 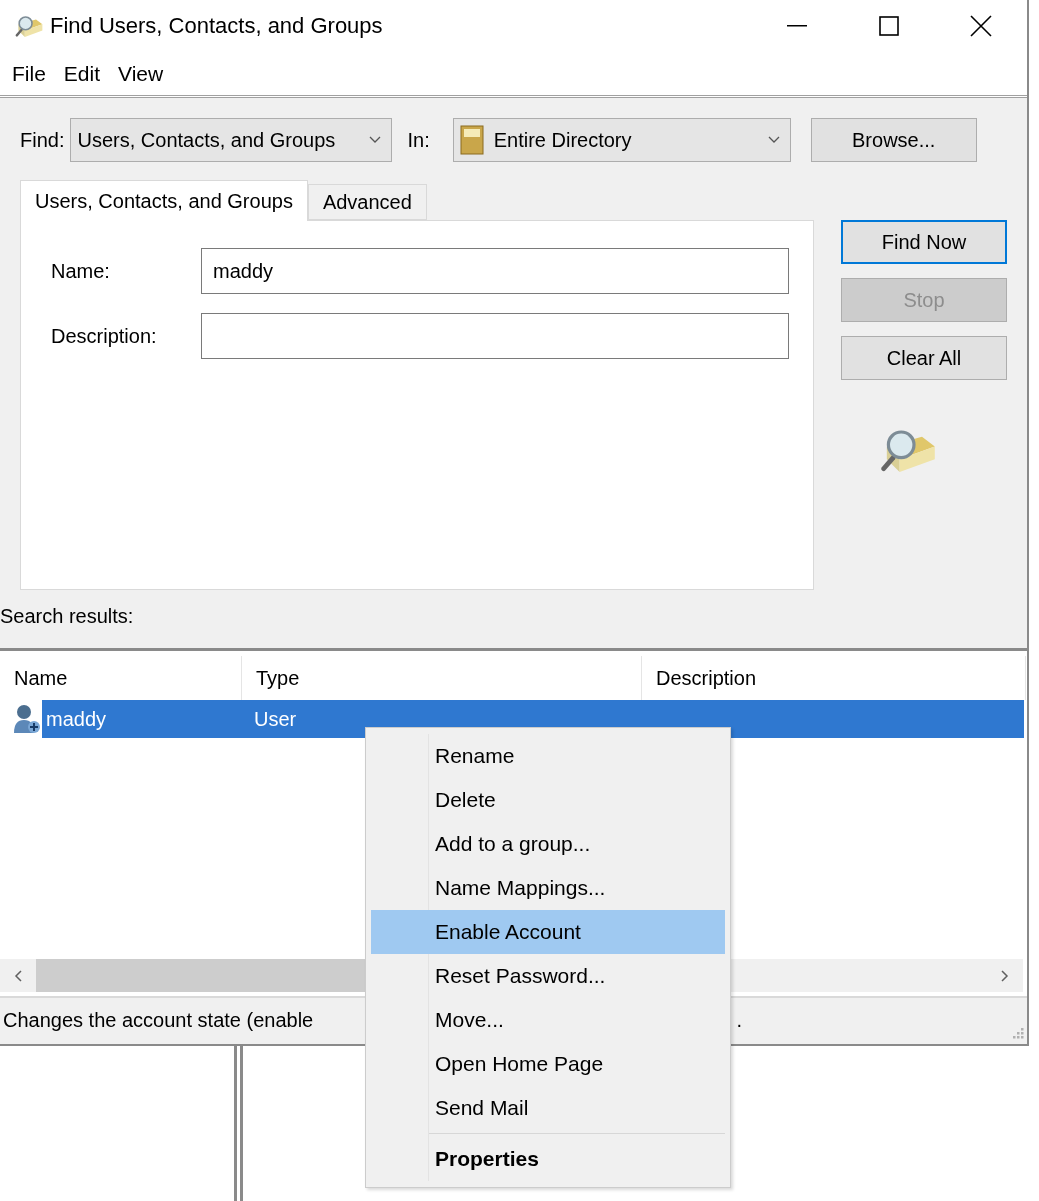 I want to click on table-cell-text: User, so click(x=275, y=719).